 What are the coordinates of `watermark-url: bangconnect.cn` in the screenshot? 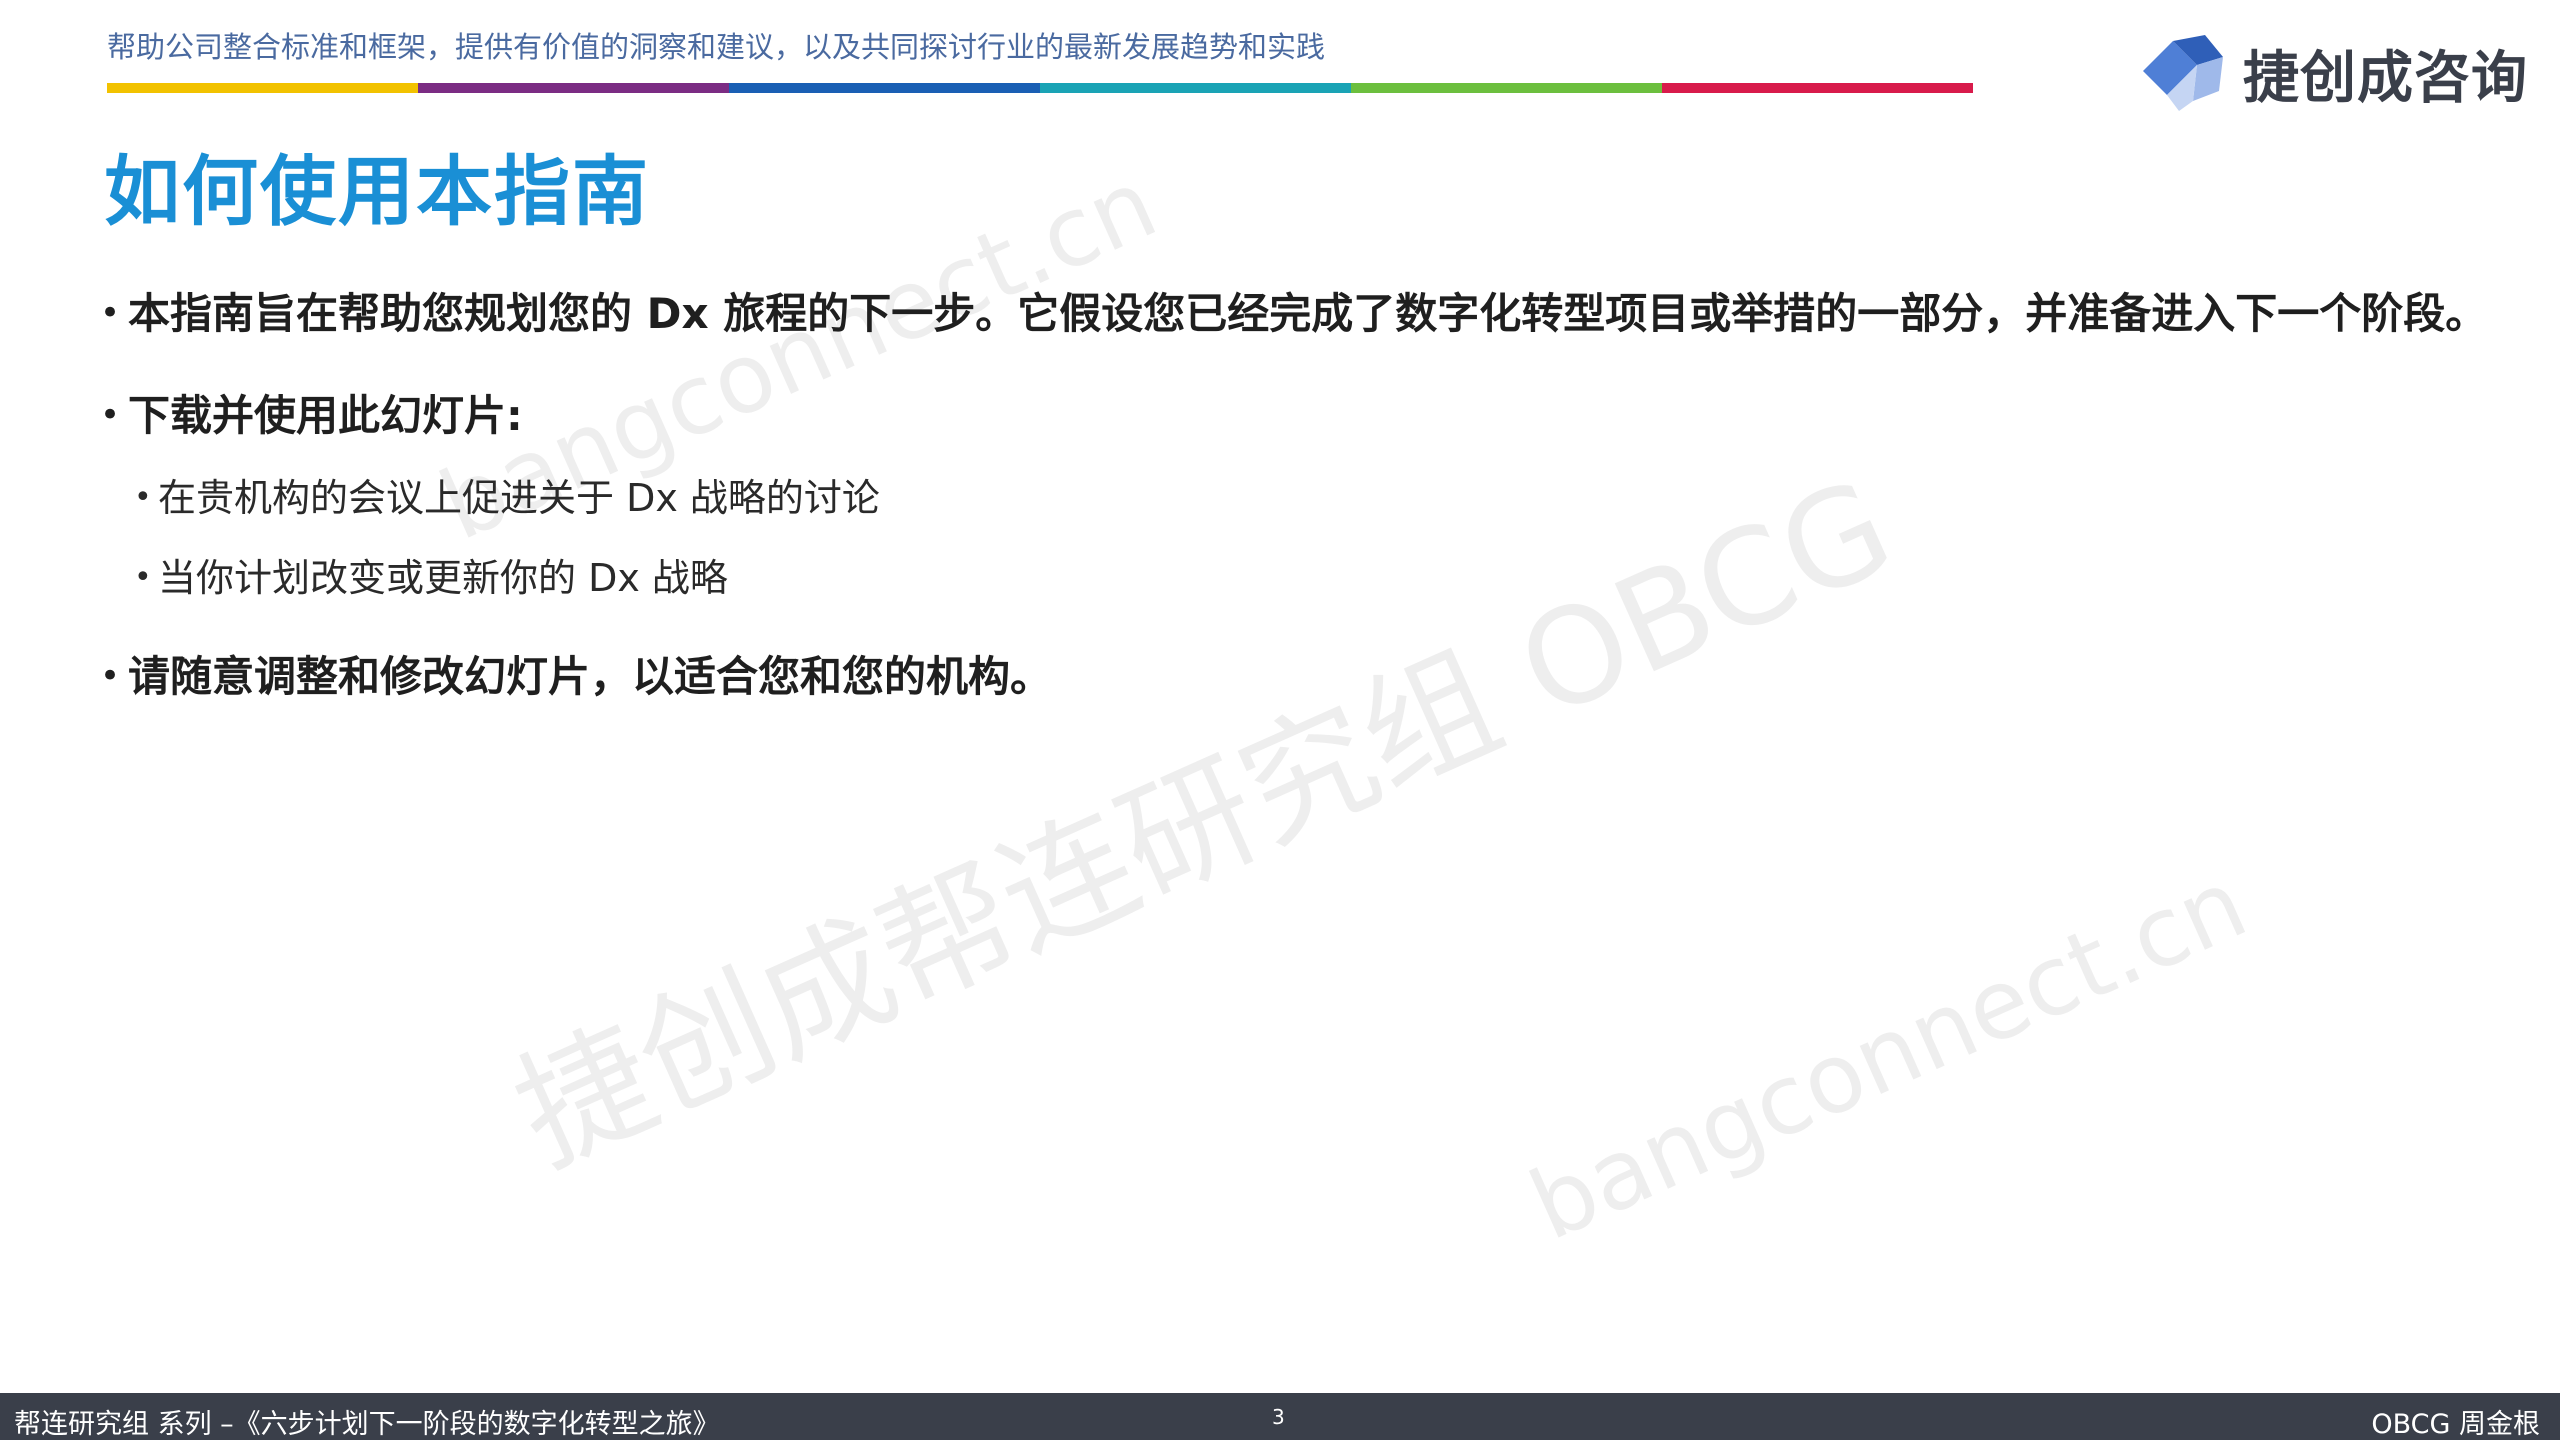 It's located at (1888, 1054).